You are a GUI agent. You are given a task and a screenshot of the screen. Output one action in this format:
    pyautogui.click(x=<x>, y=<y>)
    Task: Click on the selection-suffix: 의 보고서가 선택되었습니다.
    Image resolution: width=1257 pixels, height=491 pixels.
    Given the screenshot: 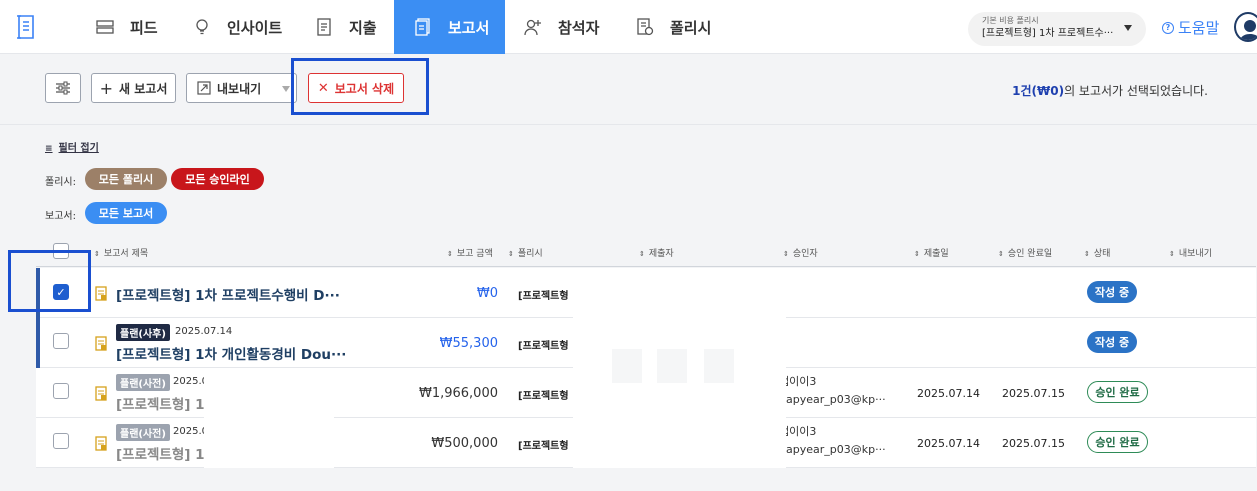 What is the action you would take?
    pyautogui.click(x=1136, y=91)
    